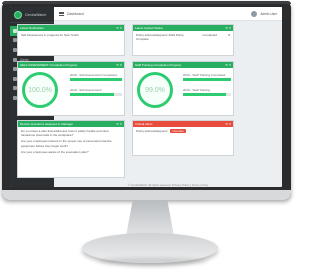 This screenshot has width=320, height=272. I want to click on monitor-stand-neck, so click(150, 218).